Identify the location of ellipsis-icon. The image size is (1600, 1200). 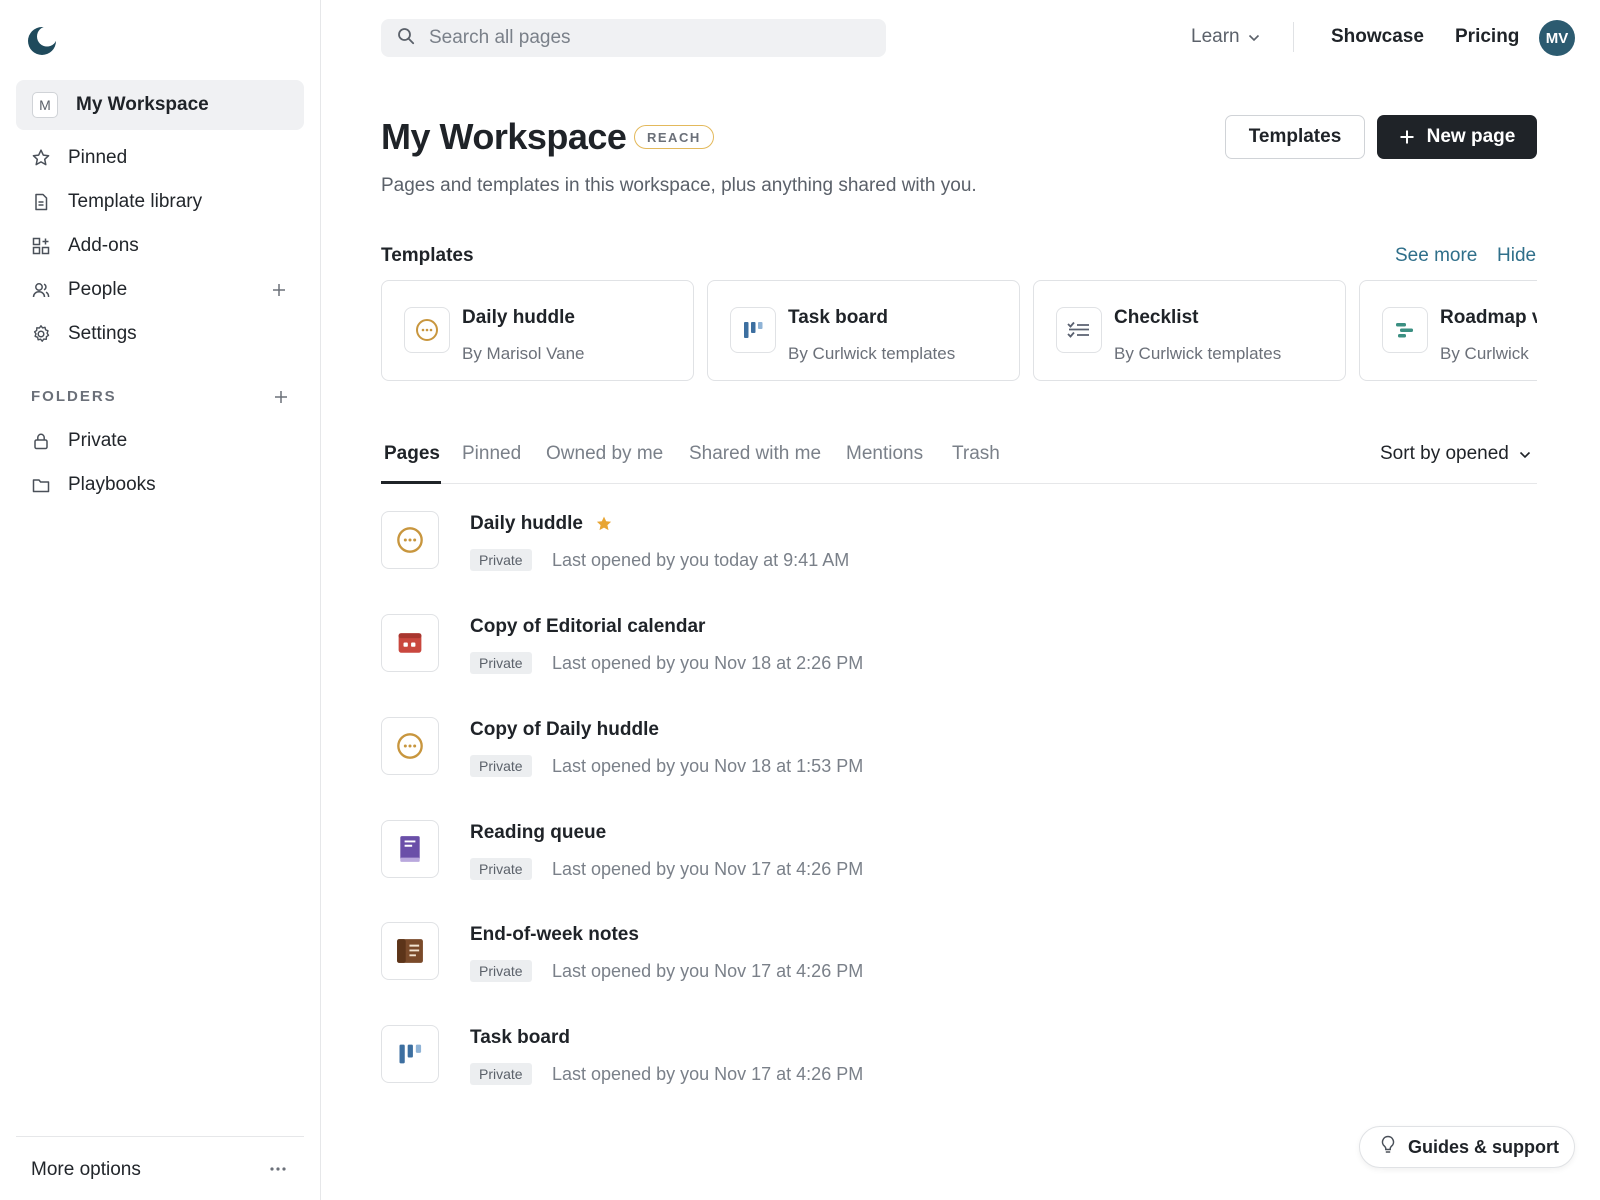
(278, 1169).